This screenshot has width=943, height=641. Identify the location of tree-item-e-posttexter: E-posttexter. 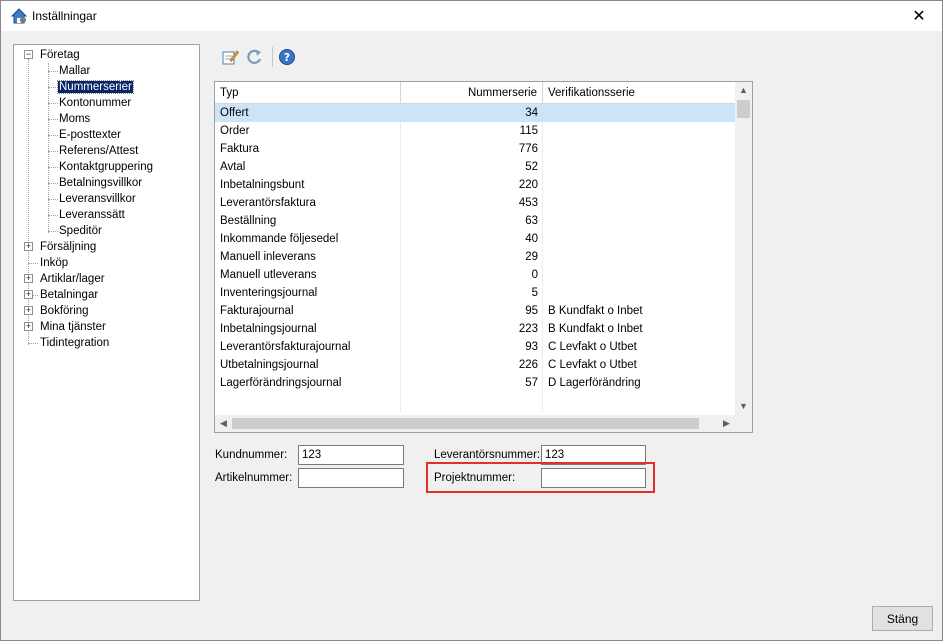
(90, 135).